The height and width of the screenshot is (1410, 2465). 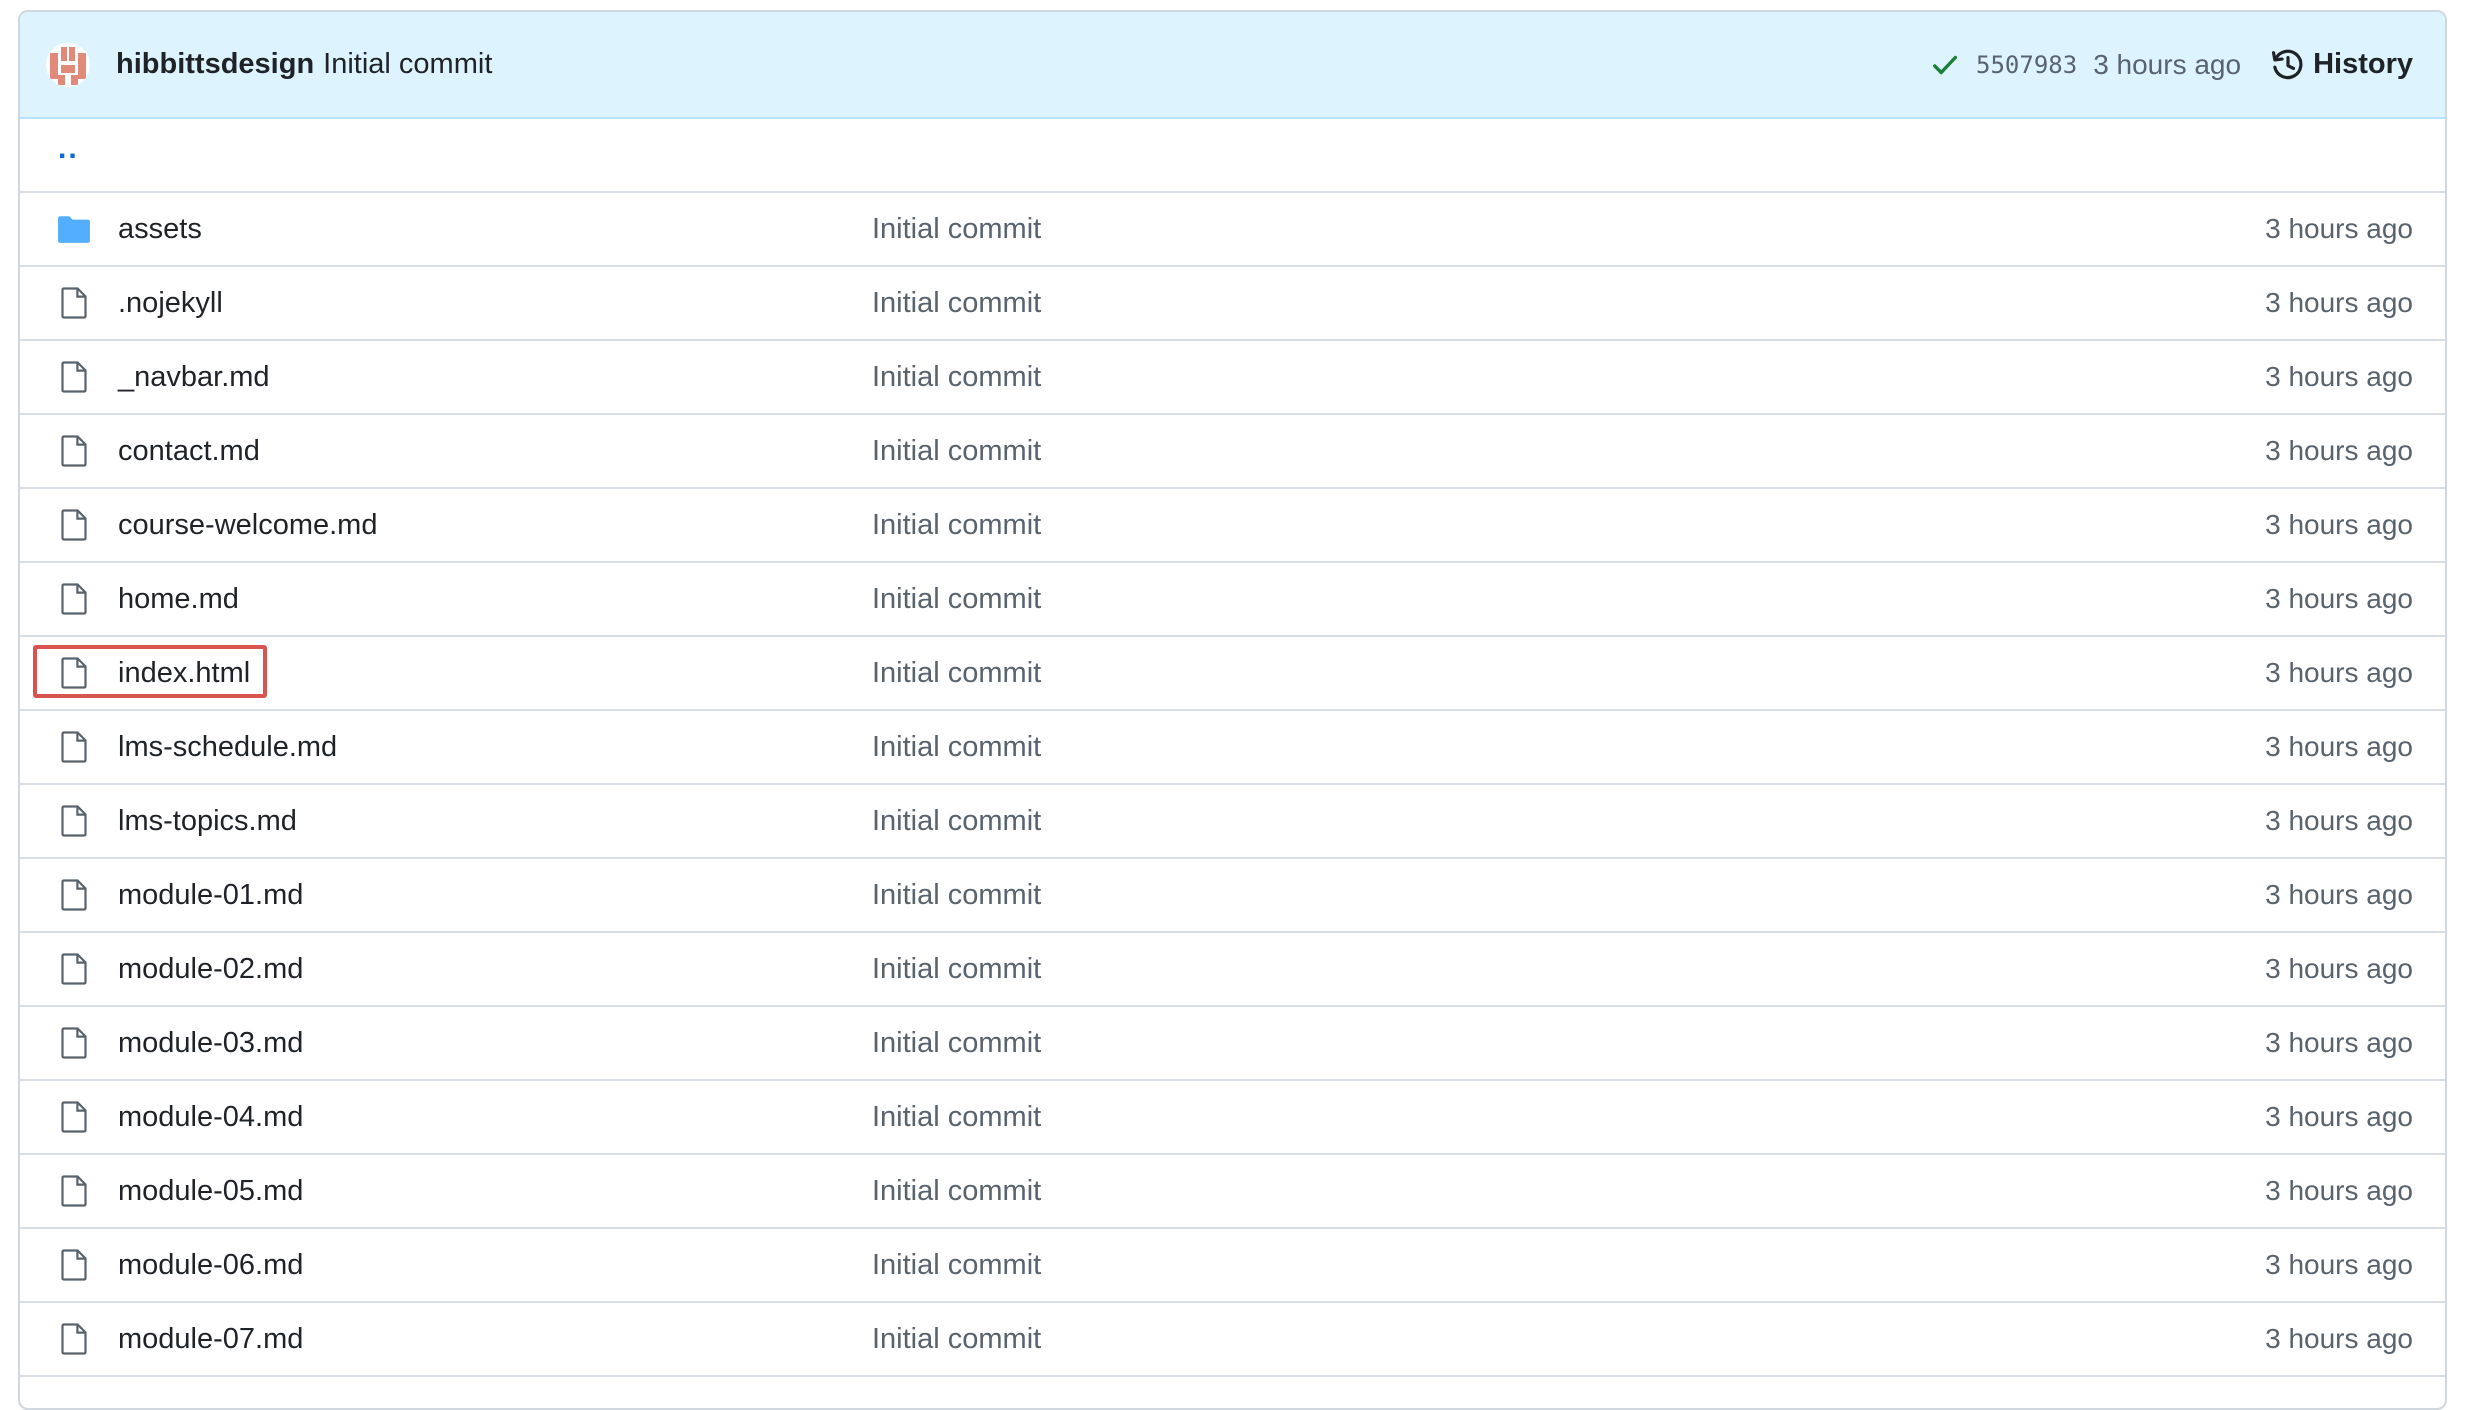 What do you see at coordinates (2287, 64) in the screenshot?
I see `history-icon` at bounding box center [2287, 64].